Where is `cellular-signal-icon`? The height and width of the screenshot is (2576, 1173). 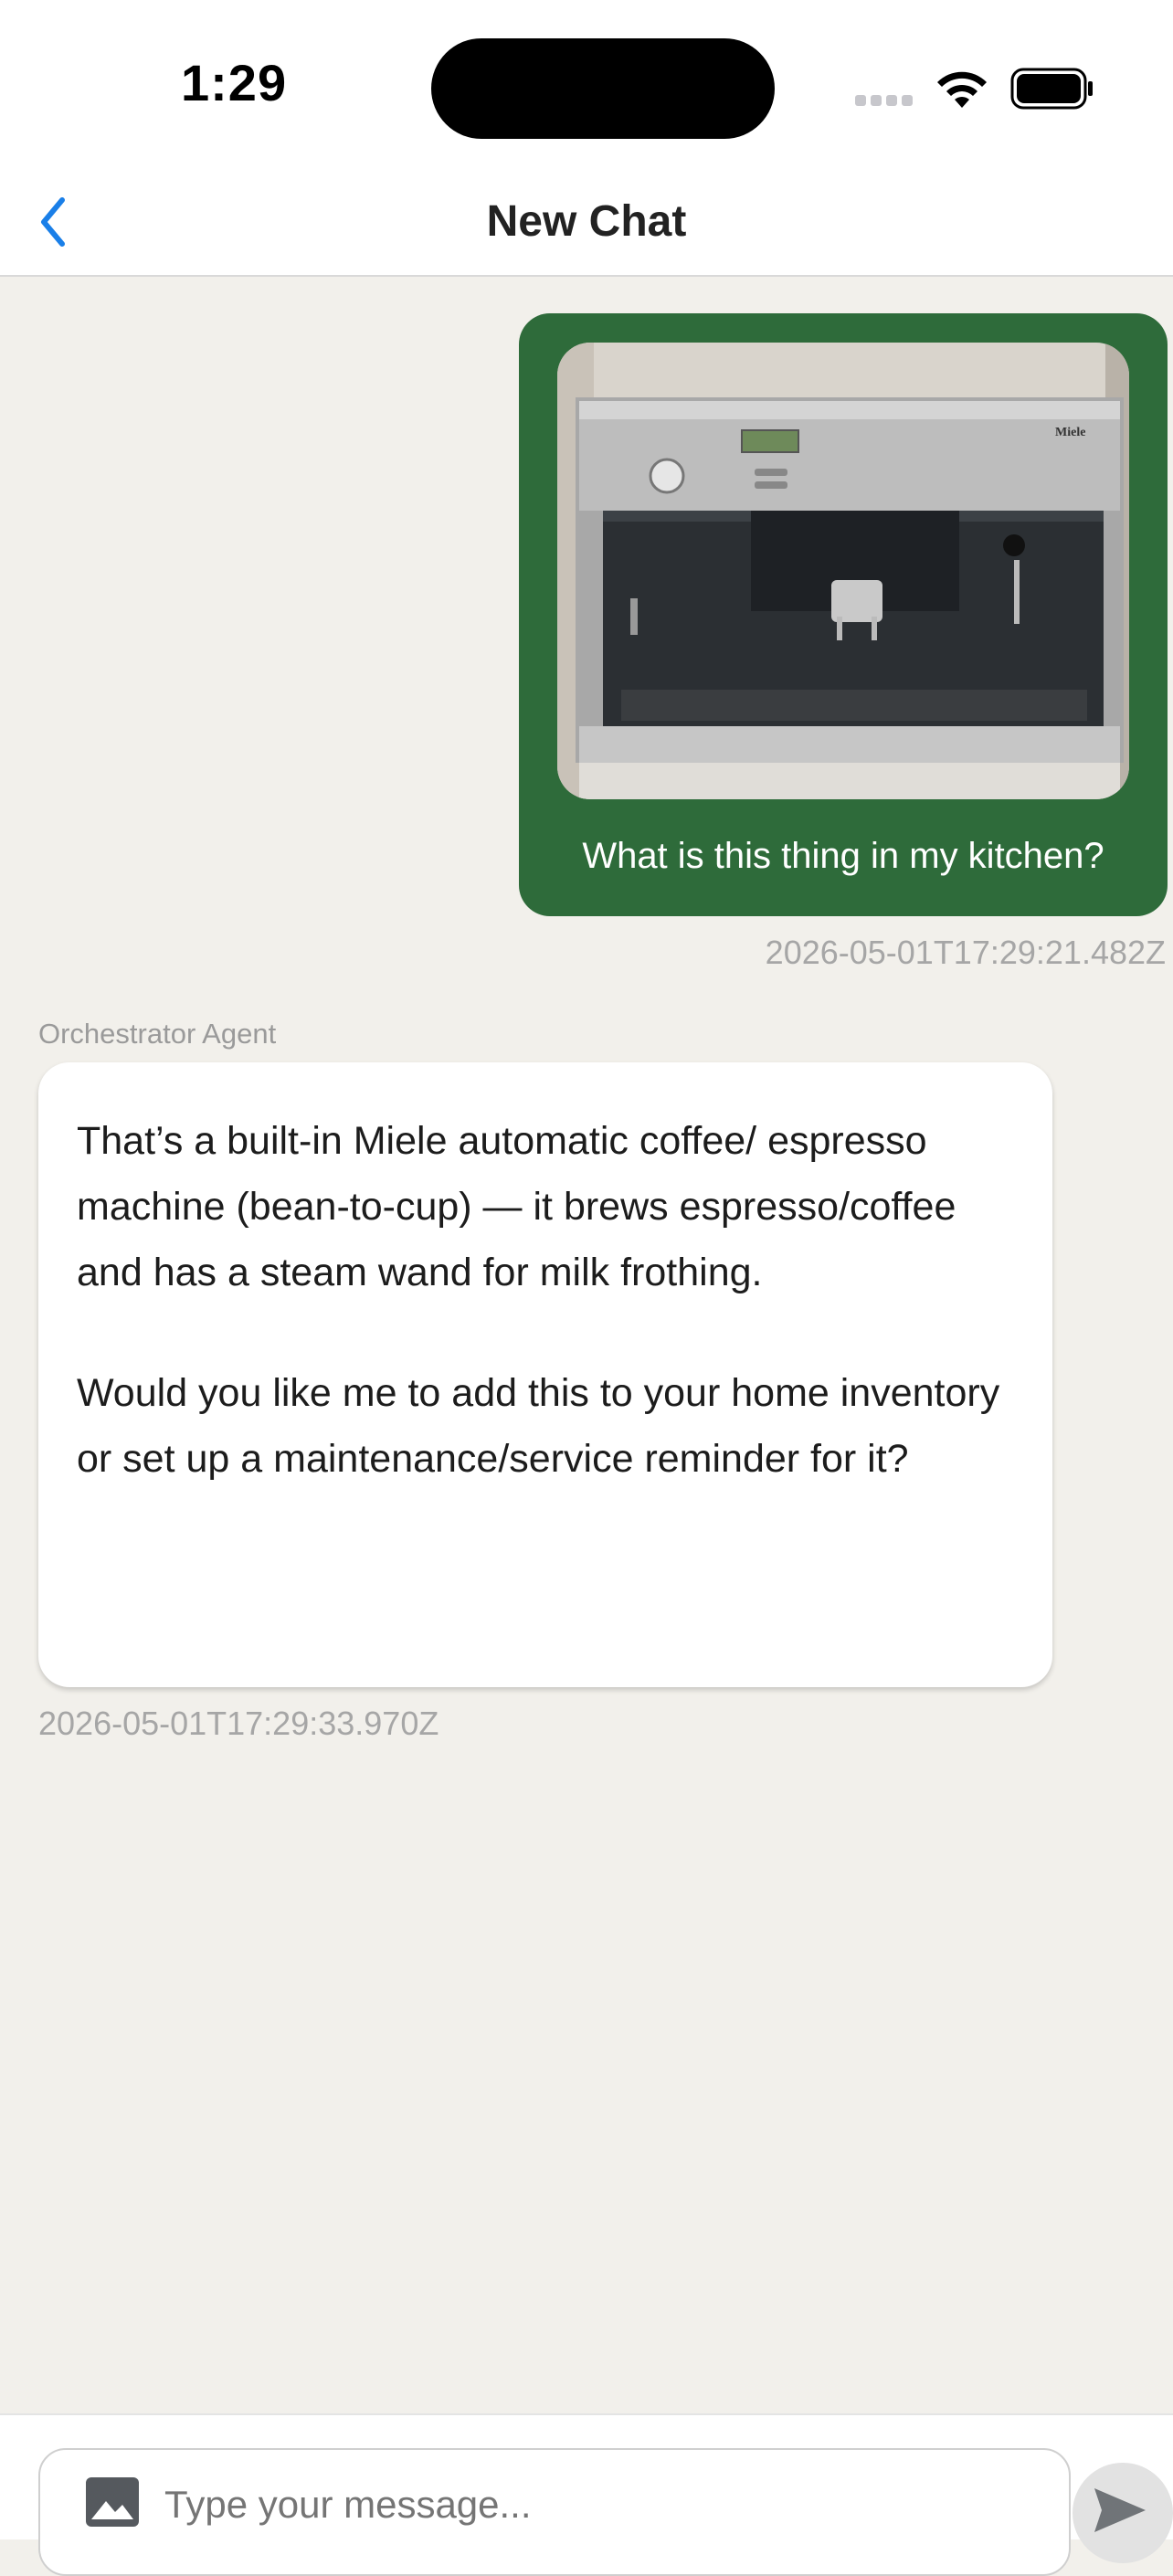
cellular-signal-icon is located at coordinates (886, 102).